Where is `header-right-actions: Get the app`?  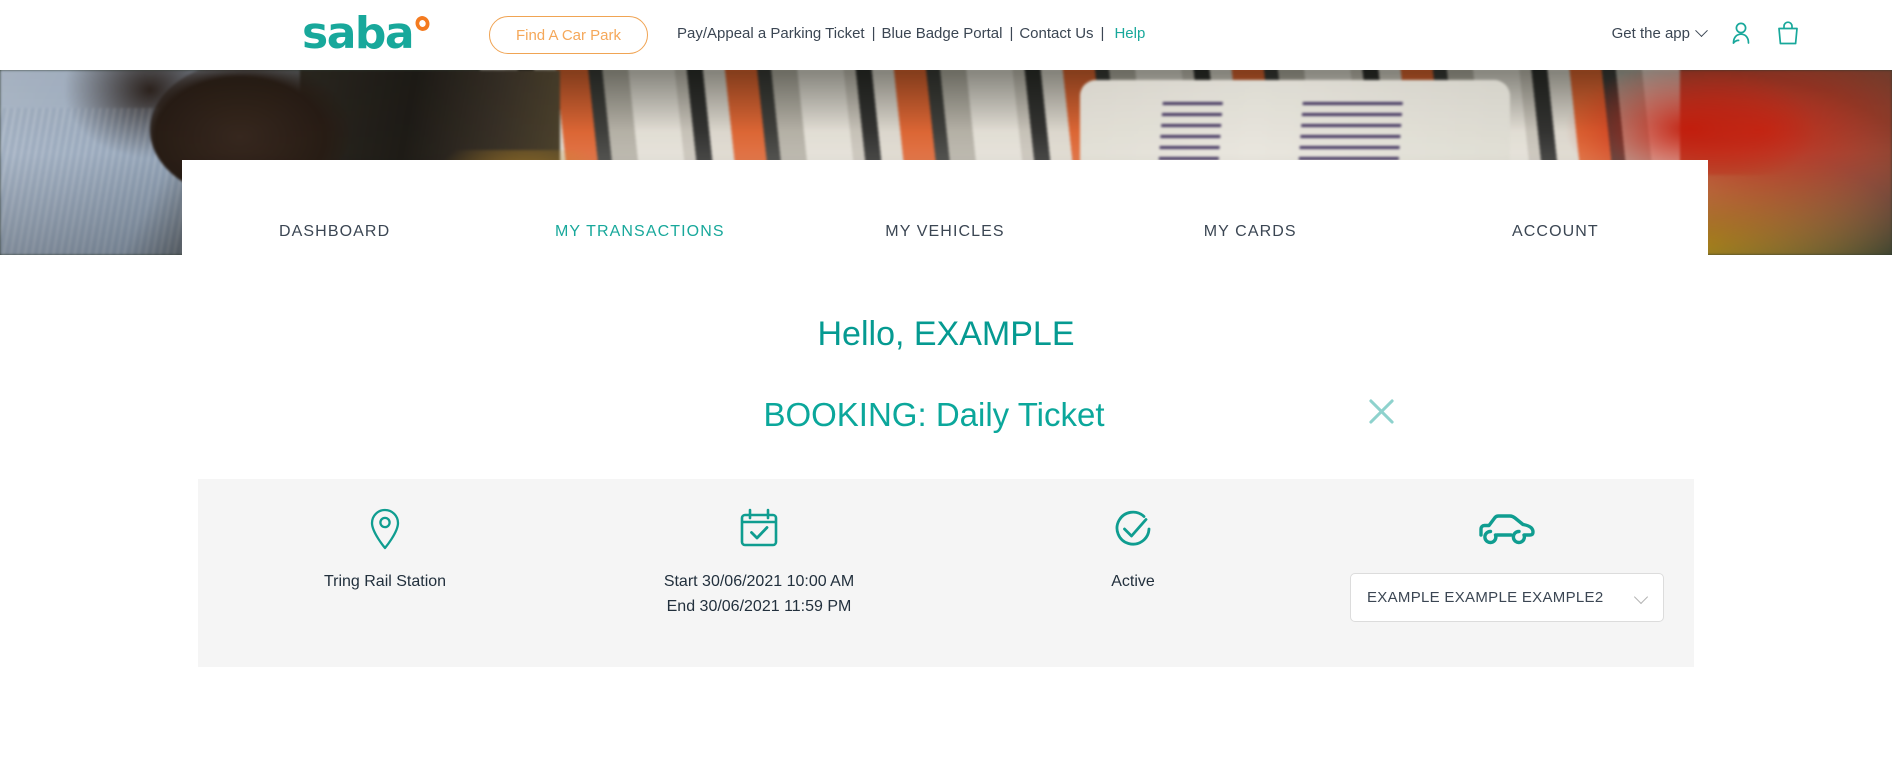
header-right-actions: Get the app is located at coordinates (1706, 33).